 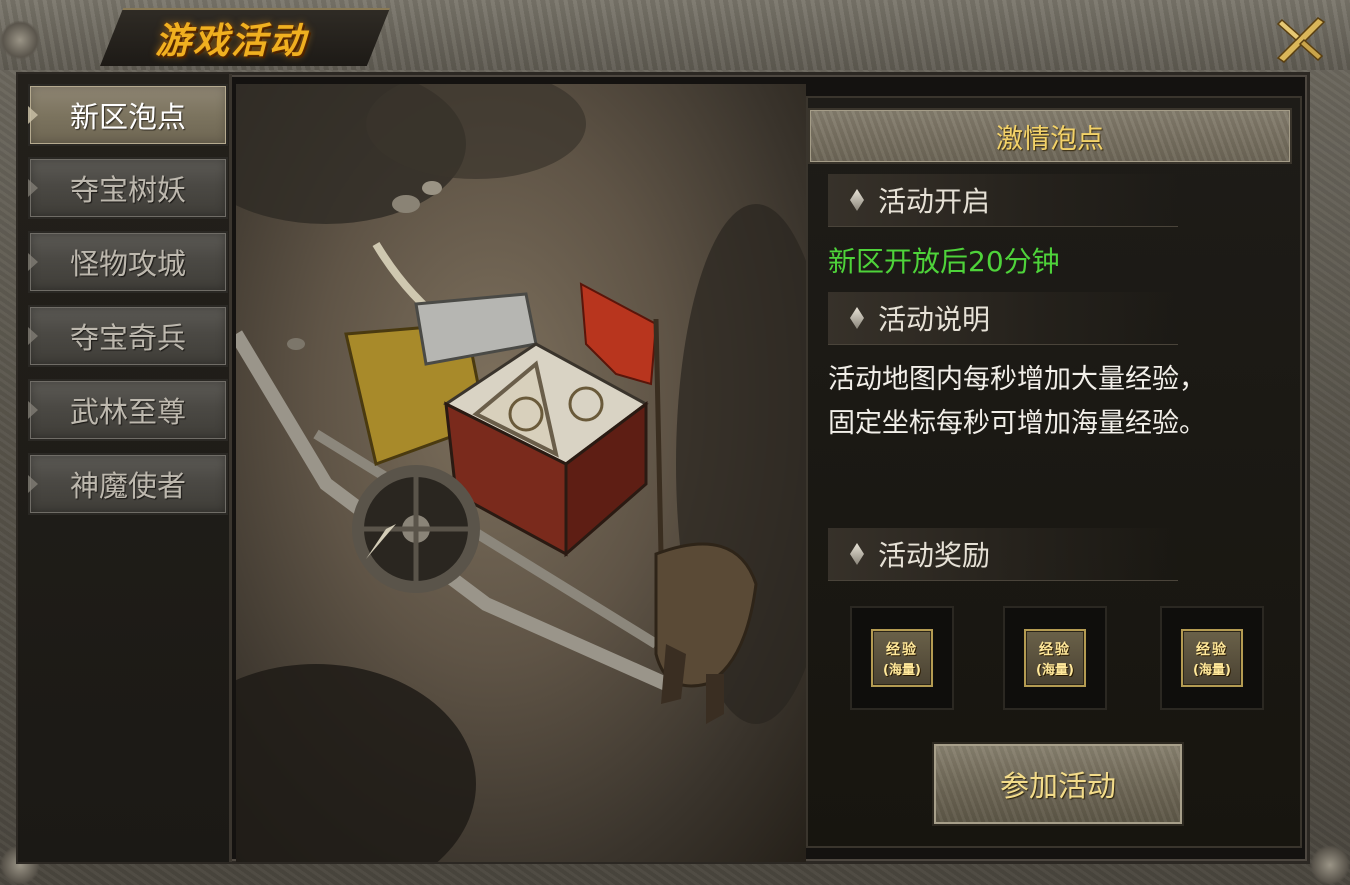 I want to click on join-button-label: 参加活动, so click(x=1057, y=786).